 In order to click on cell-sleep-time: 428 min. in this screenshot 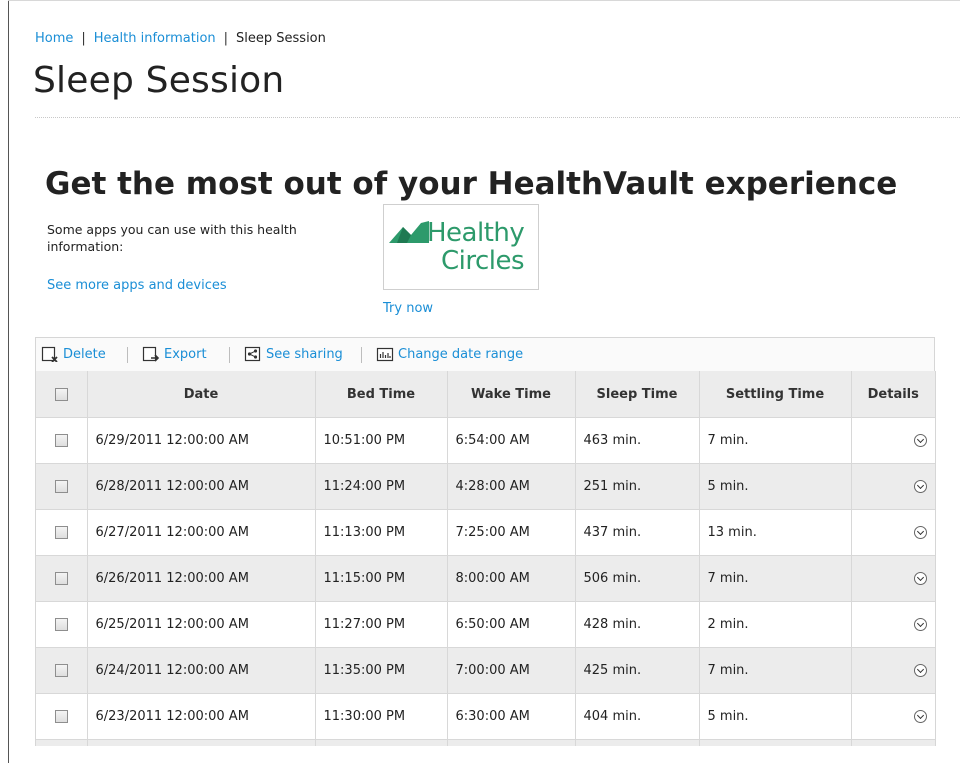, I will do `click(637, 624)`.